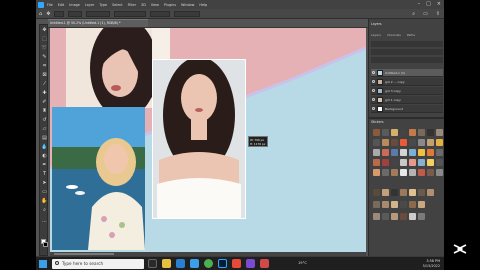 This screenshot has width=480, height=270. What do you see at coordinates (44, 183) in the screenshot?
I see `path-selection-tool-icon: ➤` at bounding box center [44, 183].